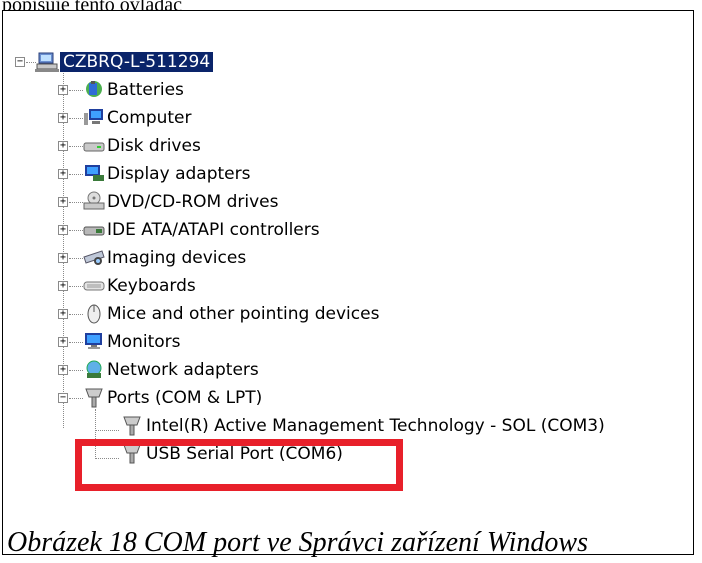 This screenshot has height=563, width=702. Describe the element at coordinates (63, 342) in the screenshot. I see `expand-monitors: +` at that location.